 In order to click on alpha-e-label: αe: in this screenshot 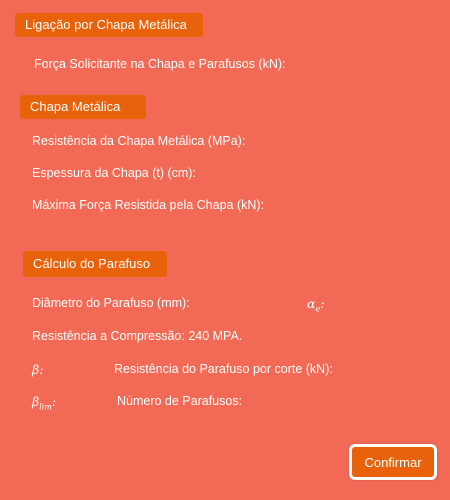, I will do `click(315, 305)`.